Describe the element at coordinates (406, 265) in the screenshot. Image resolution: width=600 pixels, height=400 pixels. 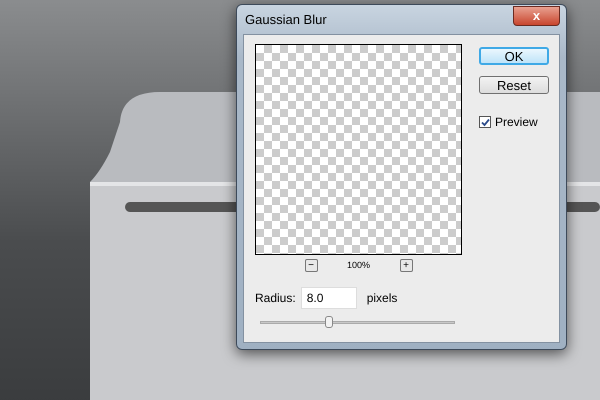
I see `zoom-in-button: +` at that location.